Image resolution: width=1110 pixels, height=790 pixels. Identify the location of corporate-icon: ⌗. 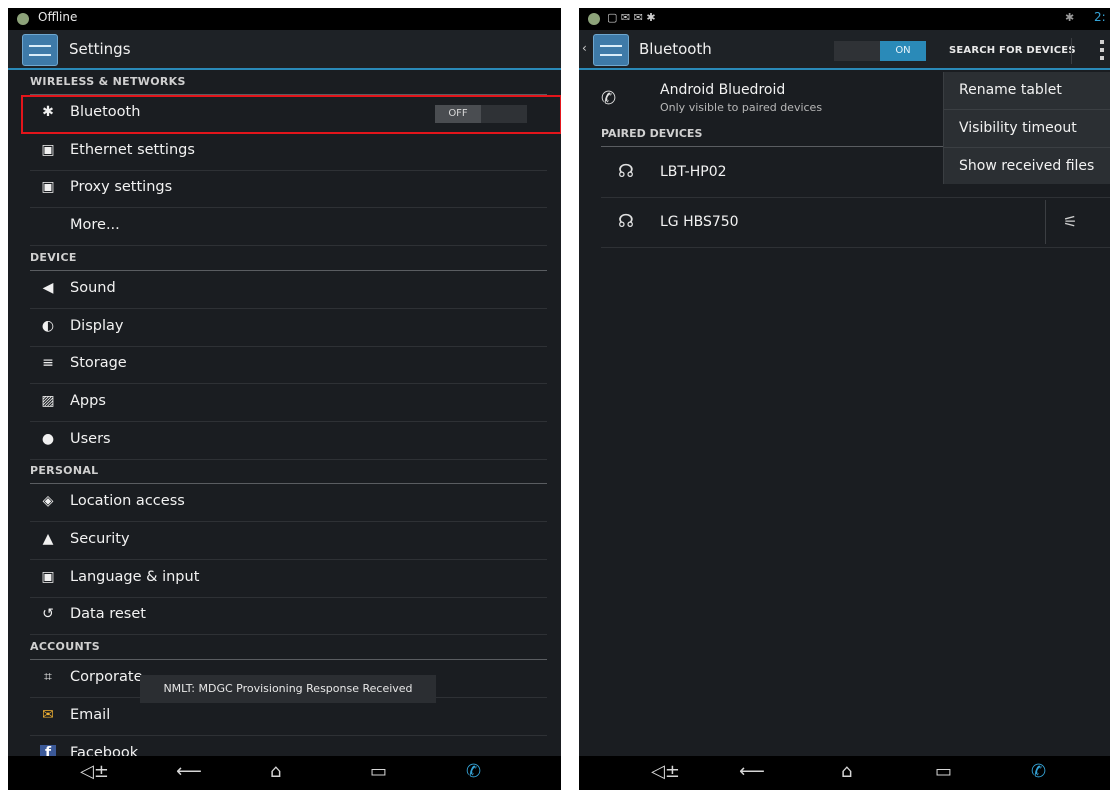
(48, 677).